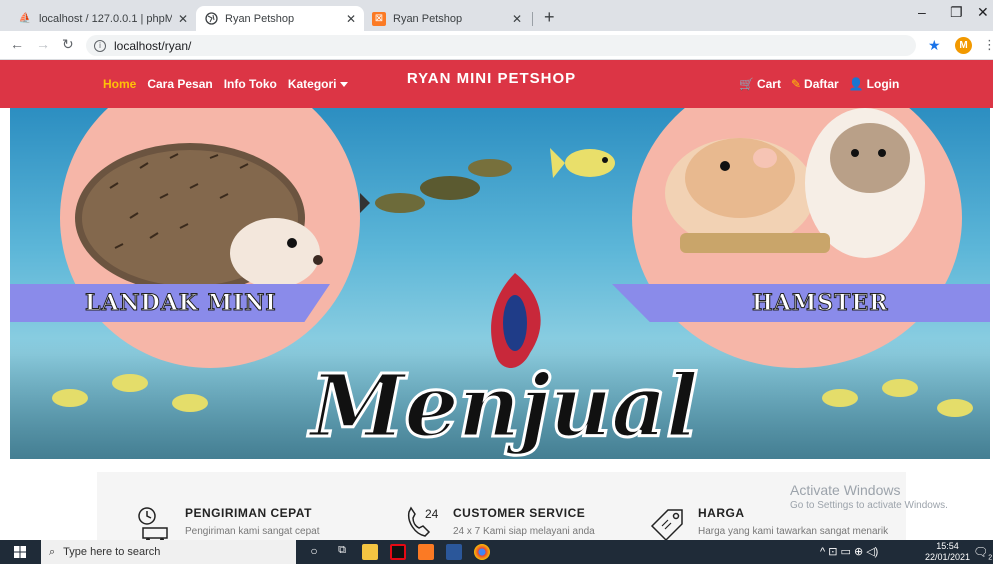 The height and width of the screenshot is (564, 993). I want to click on xampp-icon: ⊠, so click(379, 18).